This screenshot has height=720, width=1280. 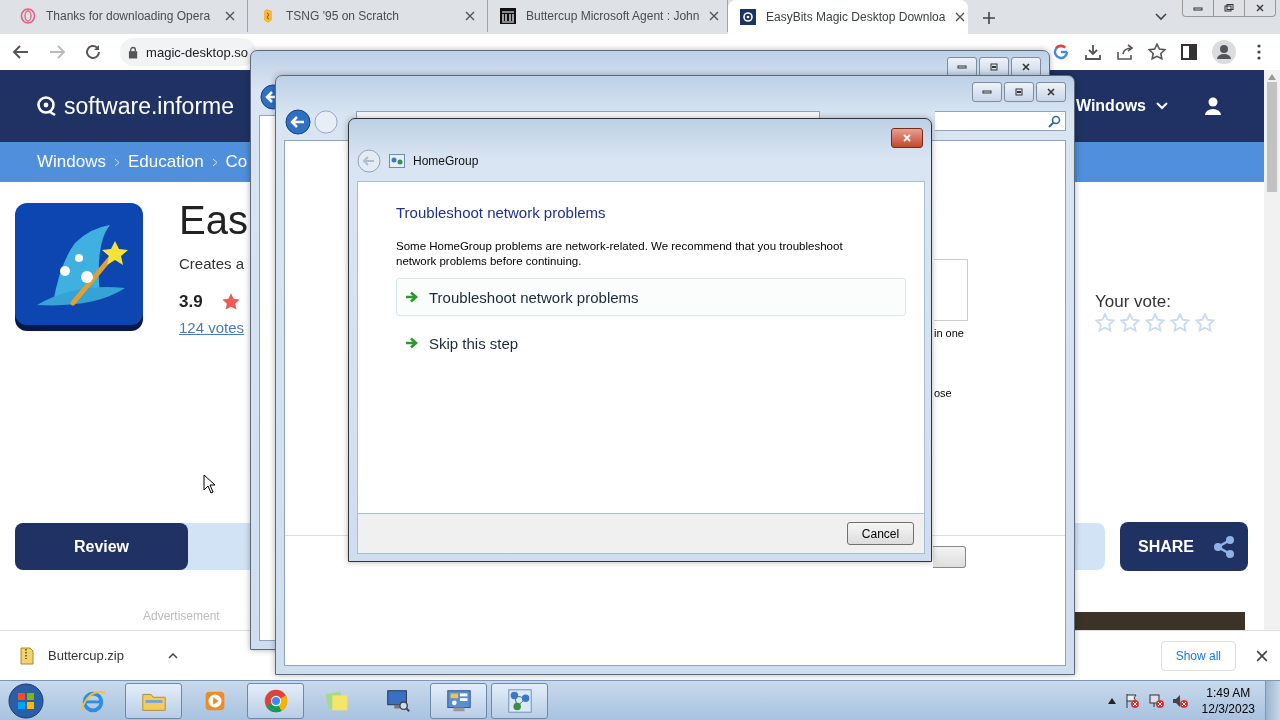 What do you see at coordinates (943, 393) in the screenshot?
I see `panel-text: ose` at bounding box center [943, 393].